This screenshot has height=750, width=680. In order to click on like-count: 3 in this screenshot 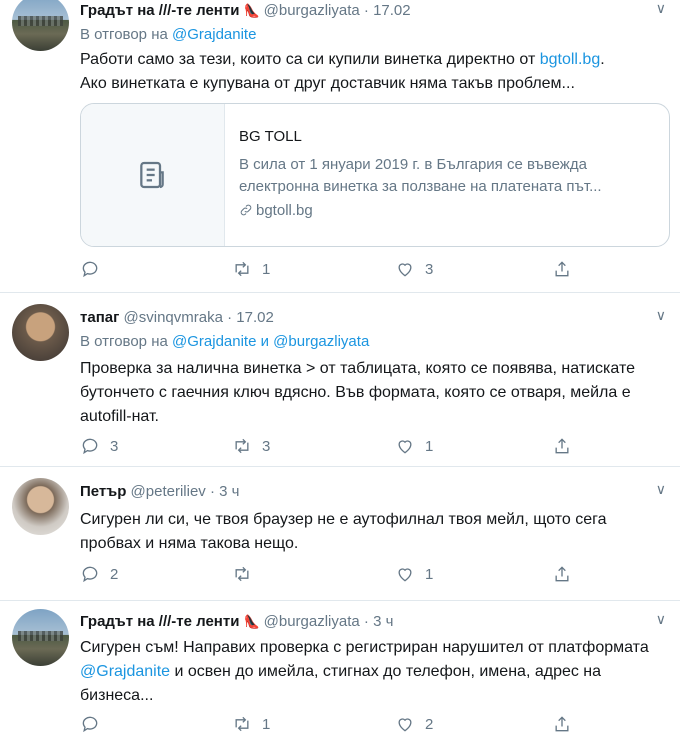, I will do `click(429, 269)`.